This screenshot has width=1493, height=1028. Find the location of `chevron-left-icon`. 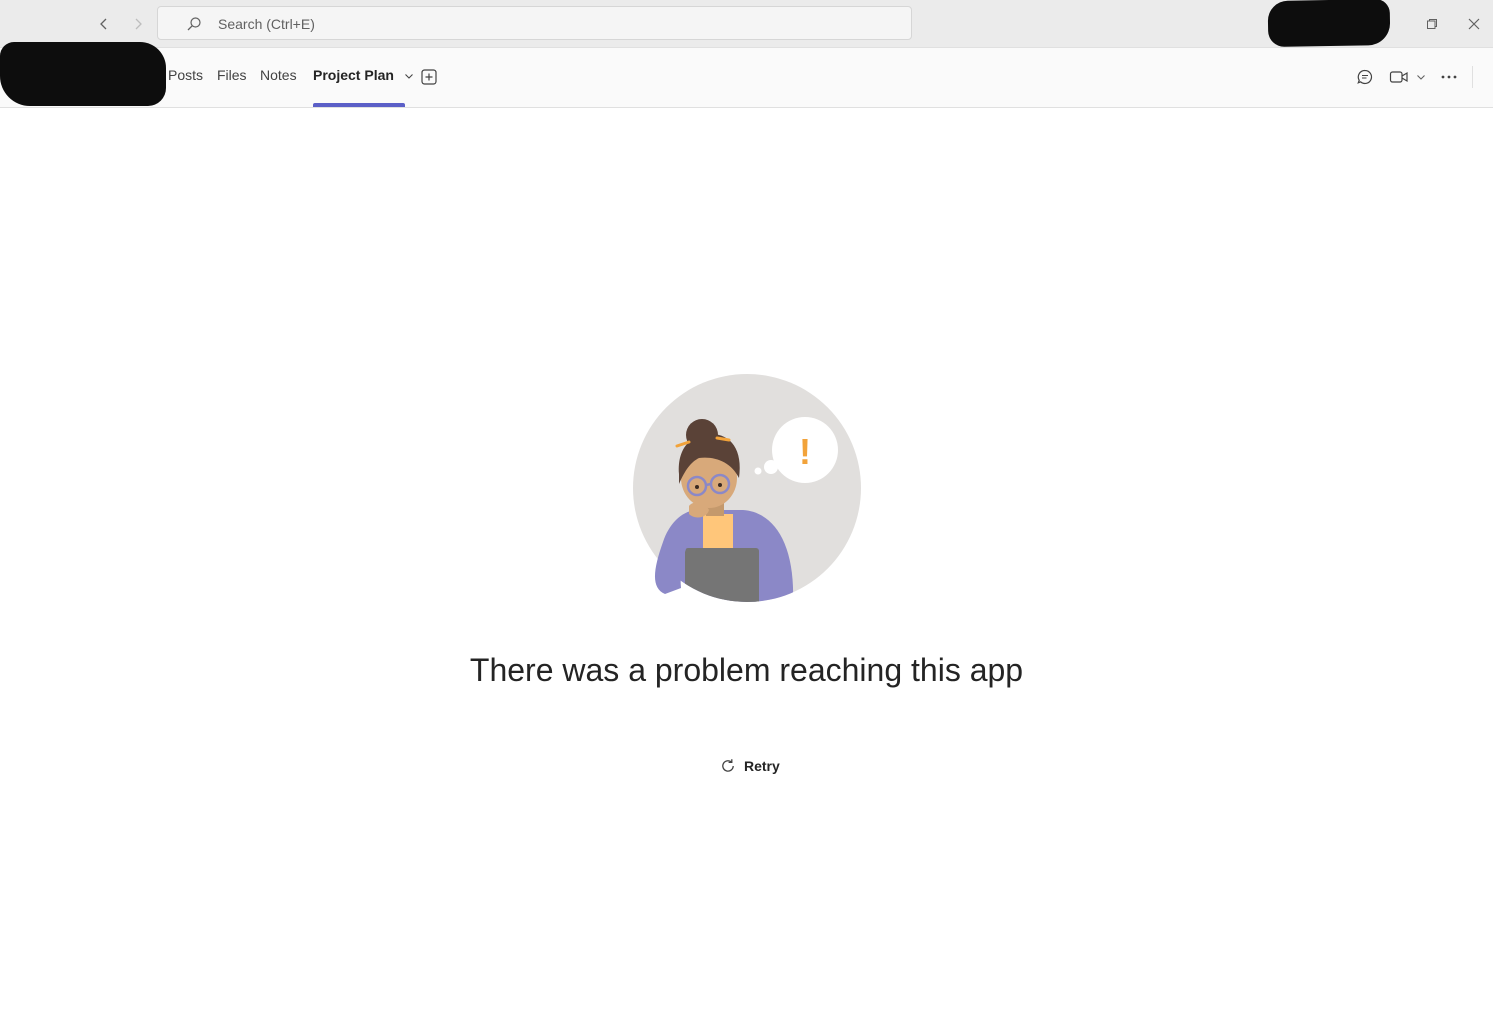

chevron-left-icon is located at coordinates (103, 24).